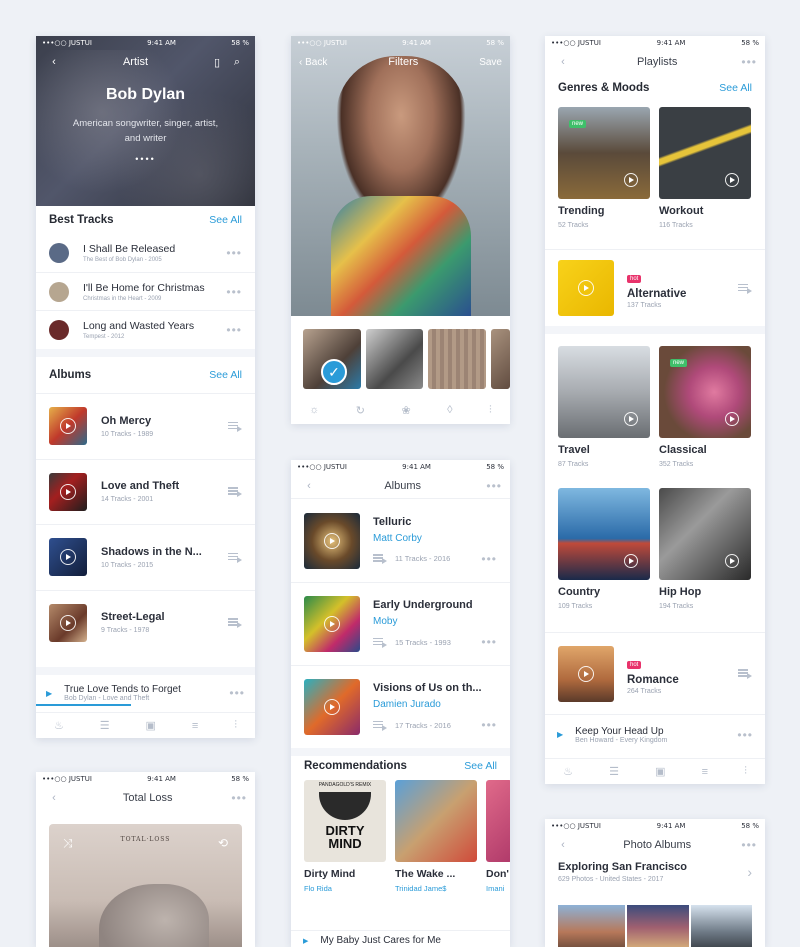  I want to click on playlist-card: Workout 116 Tracks, so click(705, 178).